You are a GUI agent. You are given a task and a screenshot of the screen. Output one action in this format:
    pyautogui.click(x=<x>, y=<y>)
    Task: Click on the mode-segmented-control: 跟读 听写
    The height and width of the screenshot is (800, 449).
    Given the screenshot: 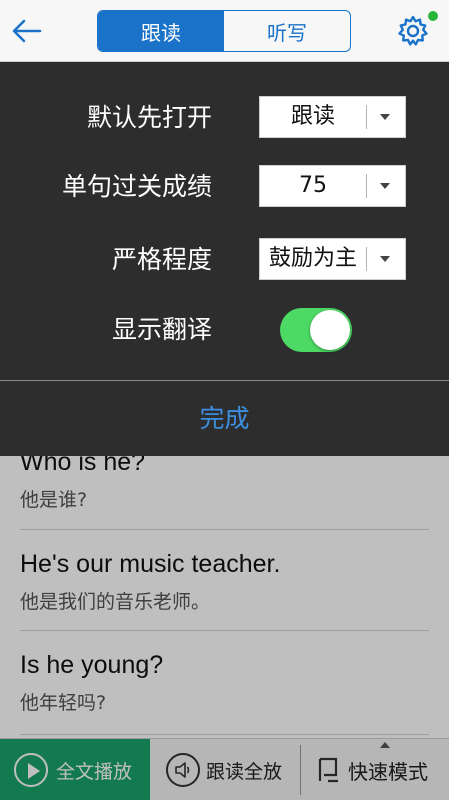 What is the action you would take?
    pyautogui.click(x=224, y=31)
    